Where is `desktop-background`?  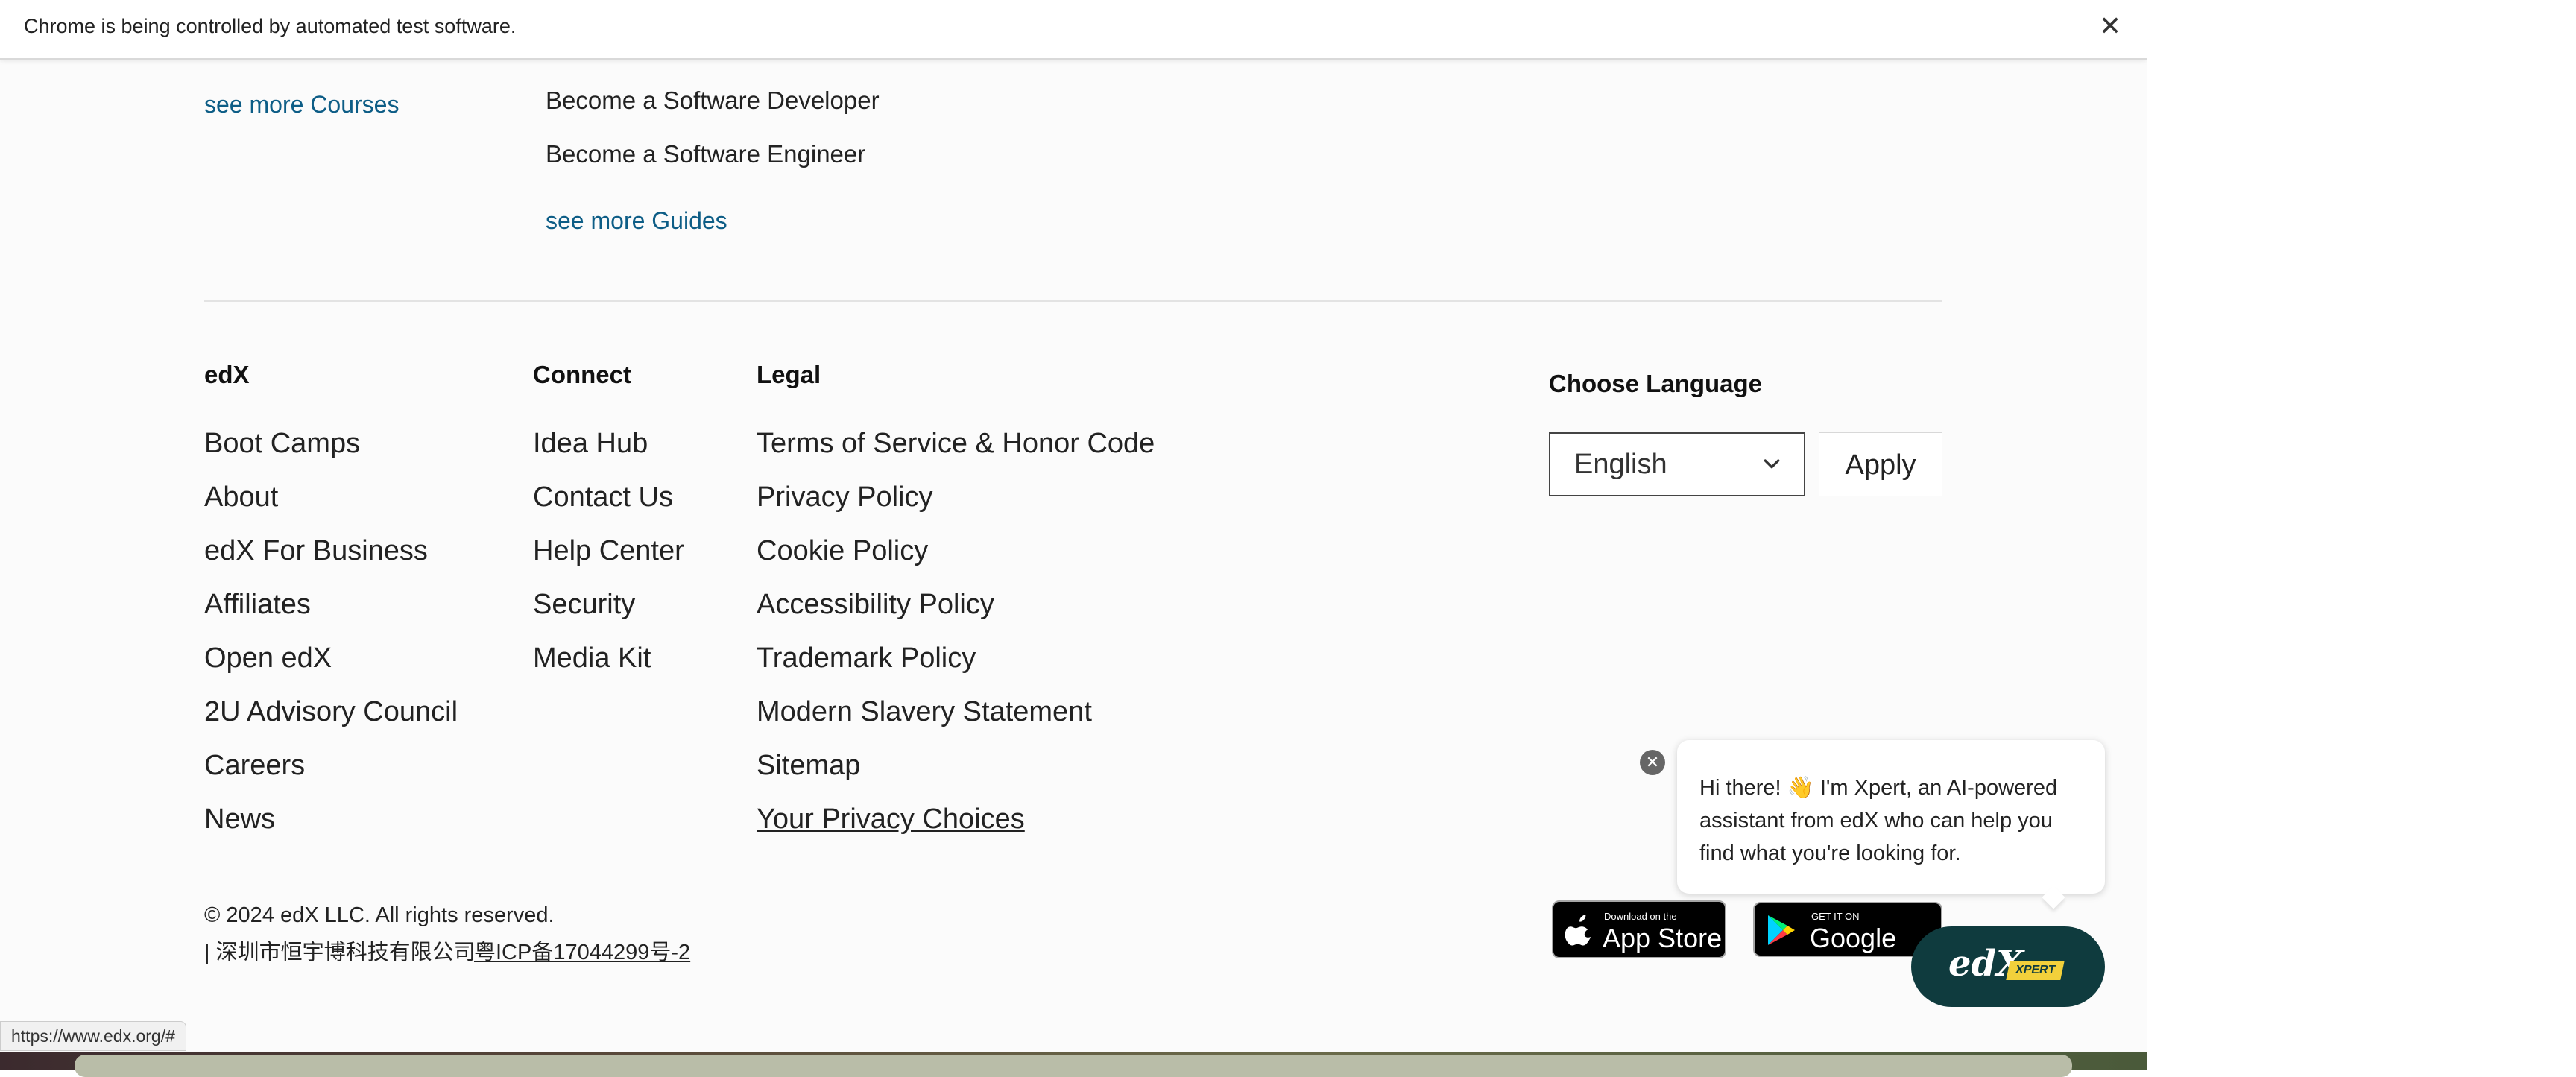 desktop-background is located at coordinates (1073, 1064).